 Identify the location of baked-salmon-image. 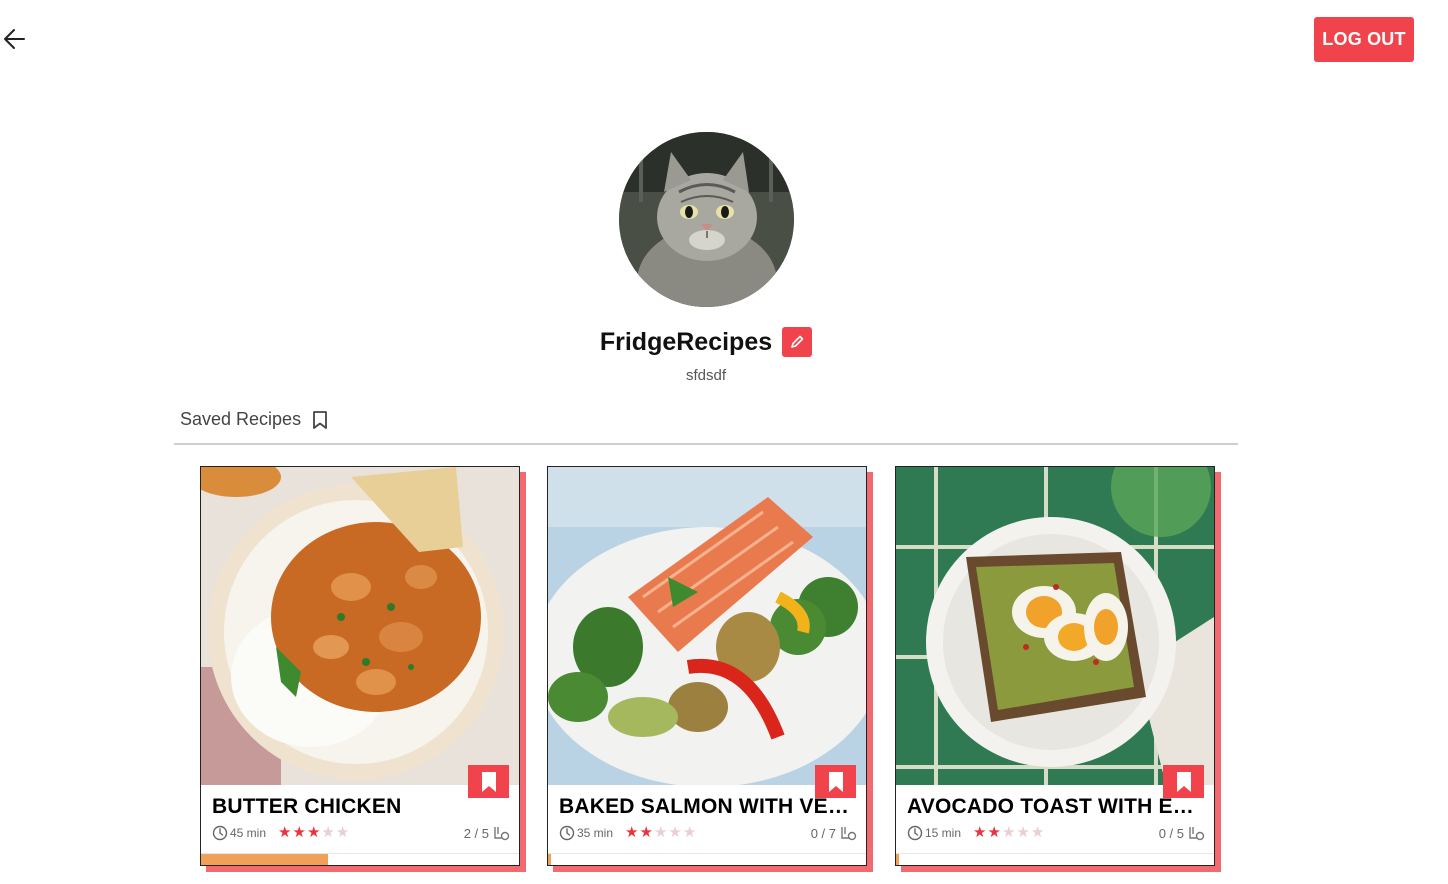
(707, 626).